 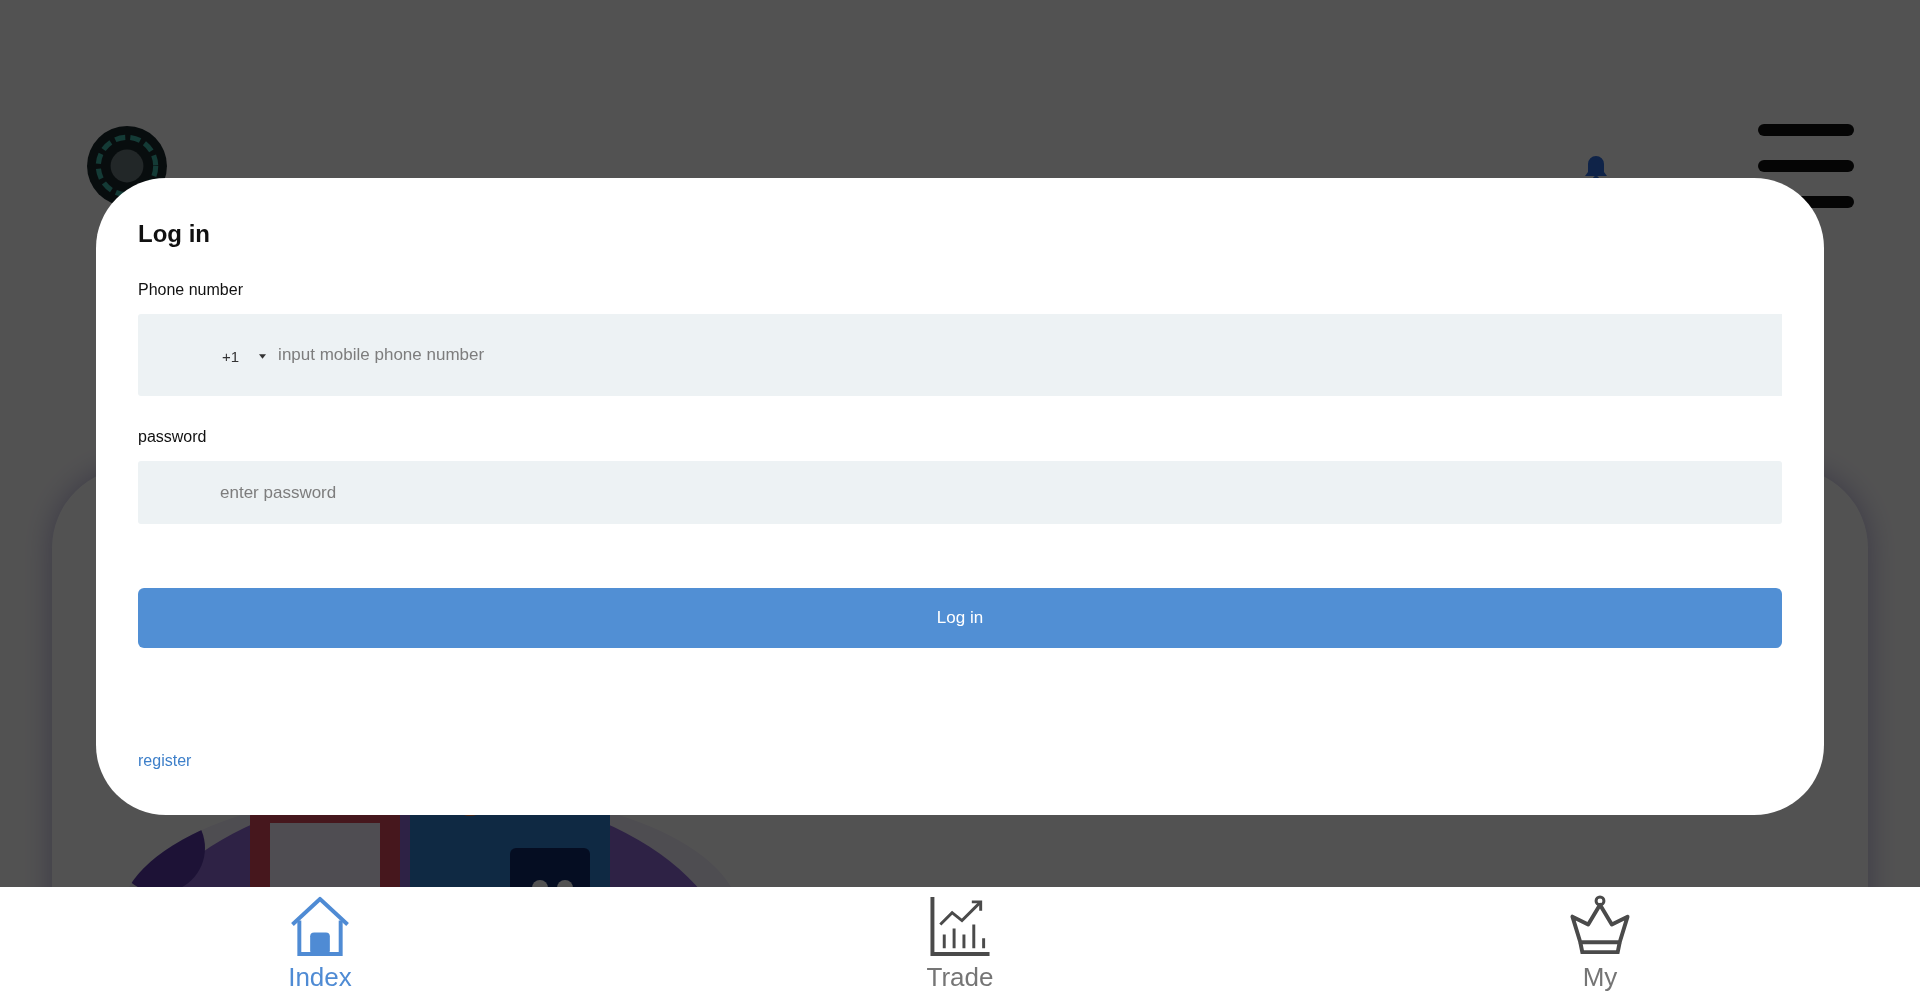 I want to click on login-button: Log in, so click(x=960, y=618).